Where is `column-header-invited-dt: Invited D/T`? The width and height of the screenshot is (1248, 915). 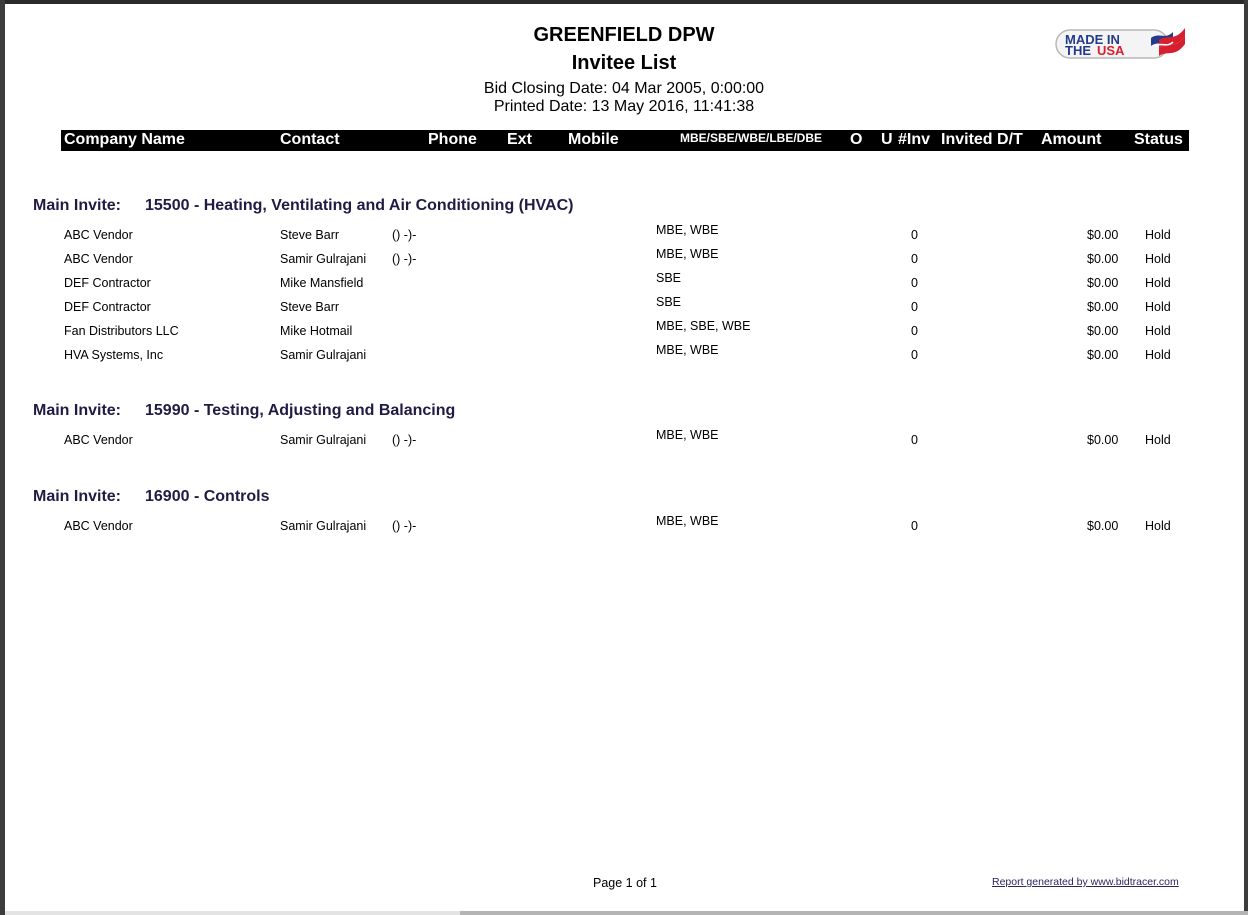 column-header-invited-dt: Invited D/T is located at coordinates (982, 140).